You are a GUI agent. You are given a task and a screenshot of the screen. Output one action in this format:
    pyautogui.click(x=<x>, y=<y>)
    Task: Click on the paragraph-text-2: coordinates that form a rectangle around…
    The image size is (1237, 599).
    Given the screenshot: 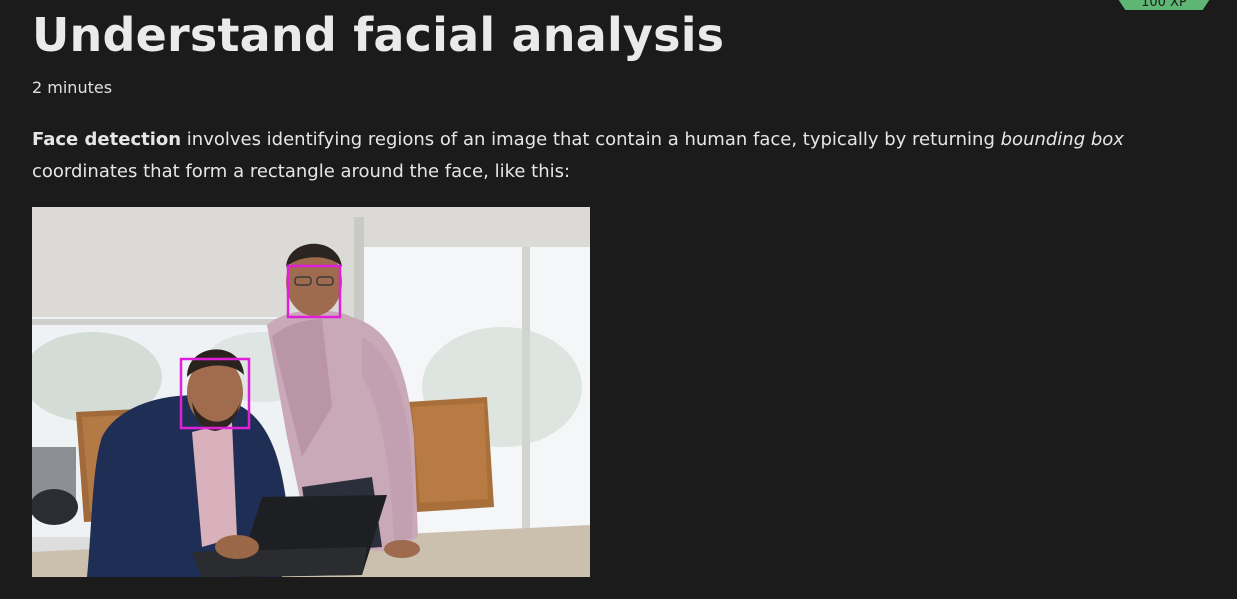 What is the action you would take?
    pyautogui.click(x=301, y=171)
    